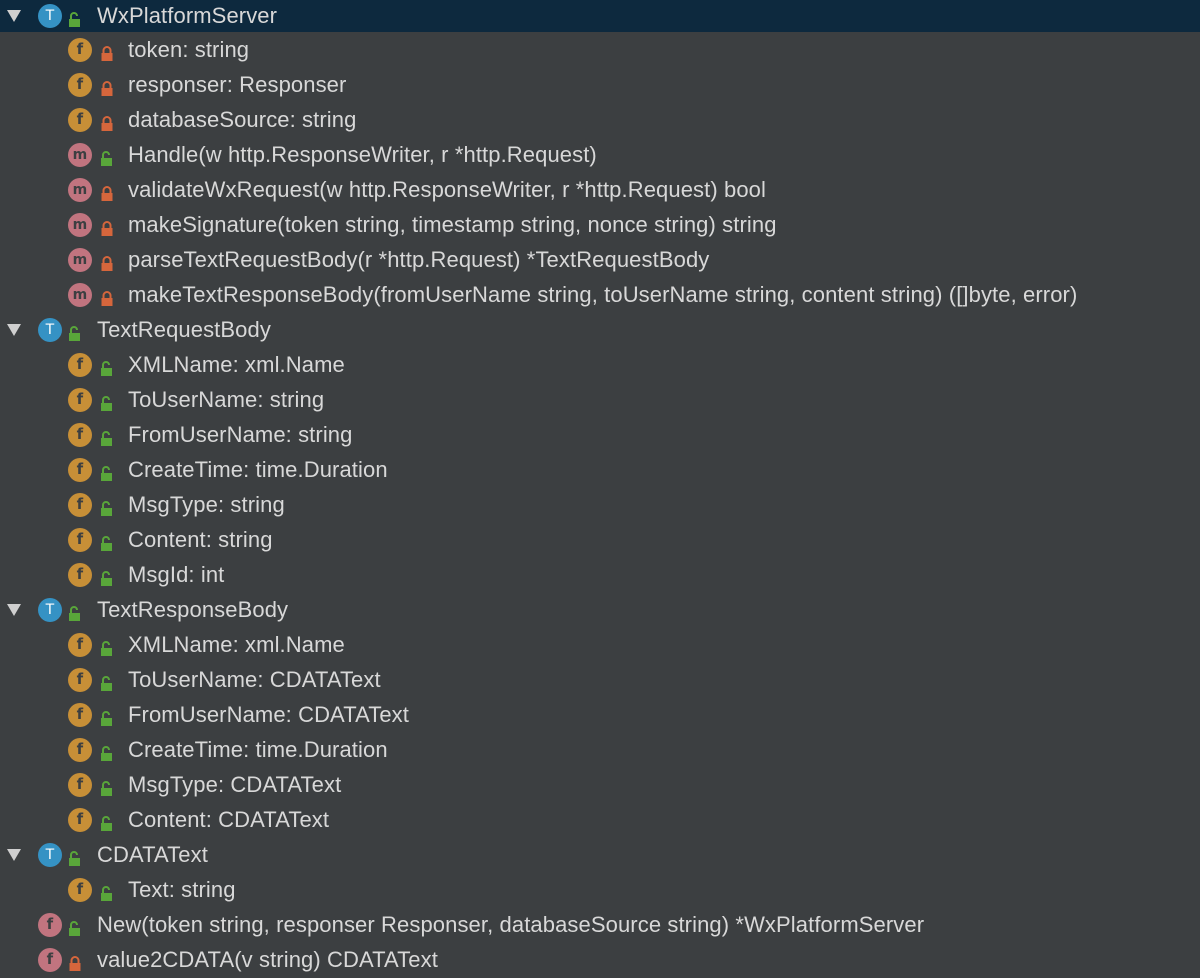  What do you see at coordinates (254, 679) in the screenshot?
I see `tree-node-label: ToUserName: CDATAText` at bounding box center [254, 679].